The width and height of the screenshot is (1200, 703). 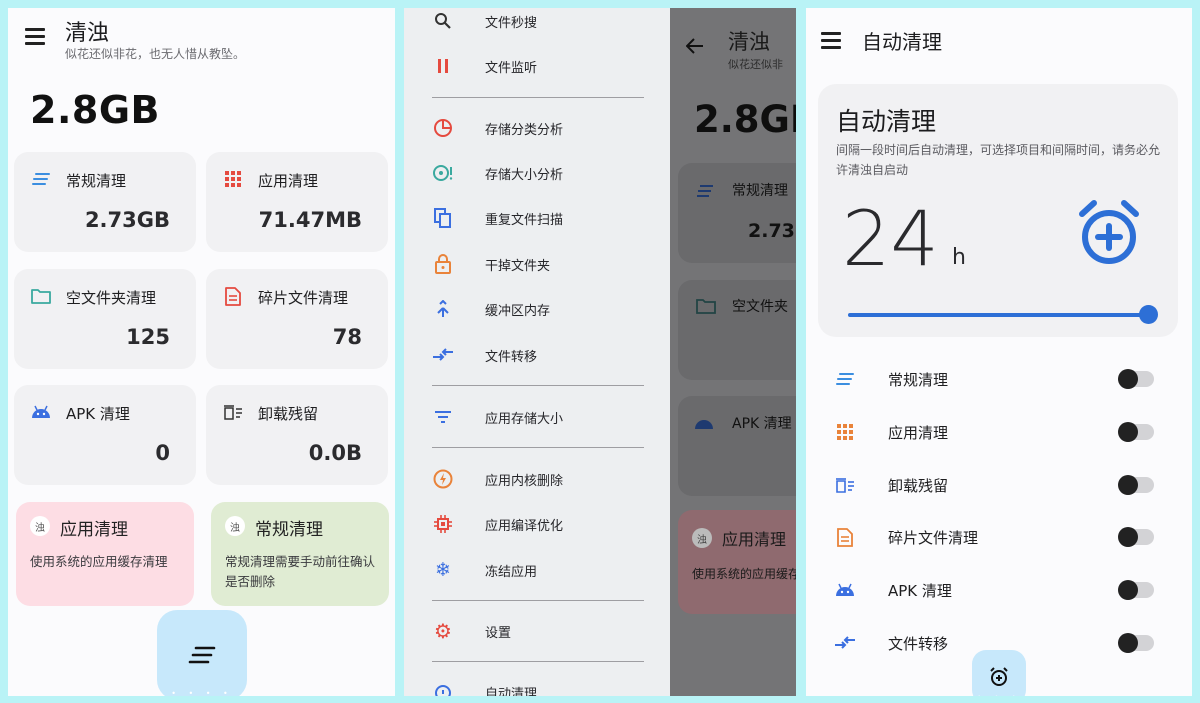 What do you see at coordinates (918, 380) in the screenshot?
I see `item-label: 常规清理` at bounding box center [918, 380].